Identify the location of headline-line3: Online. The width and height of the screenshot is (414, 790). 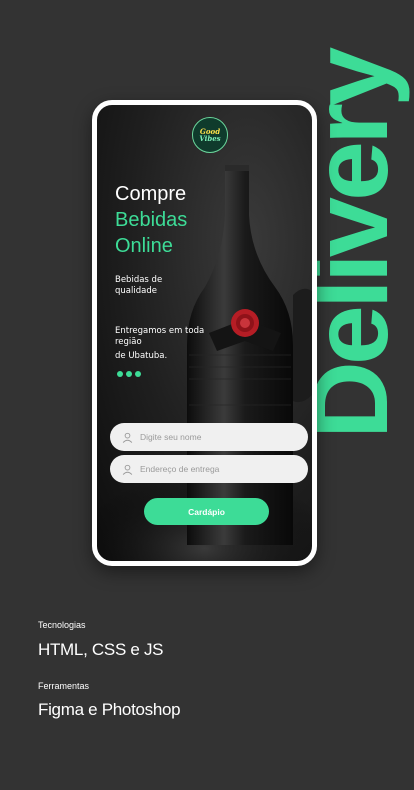
(144, 246).